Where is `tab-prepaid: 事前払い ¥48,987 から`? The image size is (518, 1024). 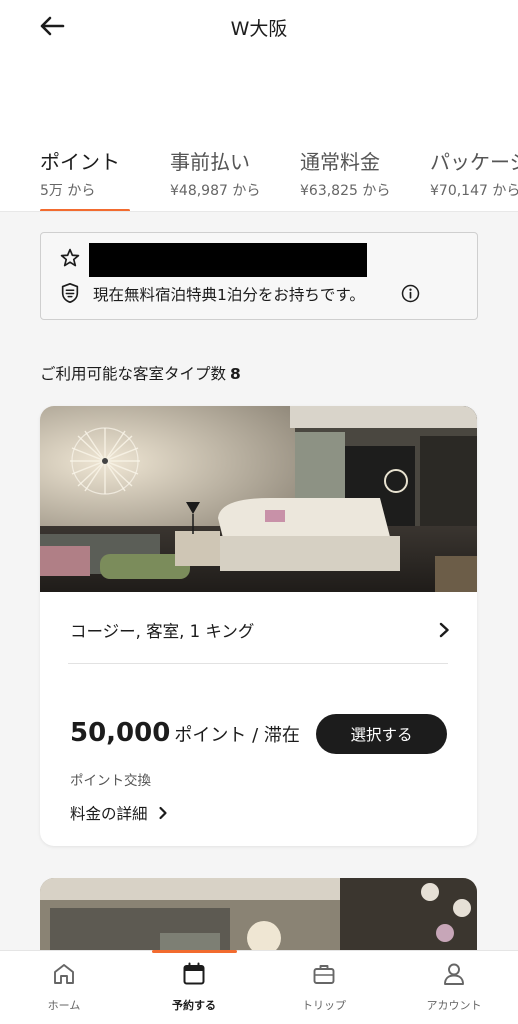 tab-prepaid: 事前払い ¥48,987 から is located at coordinates (215, 173).